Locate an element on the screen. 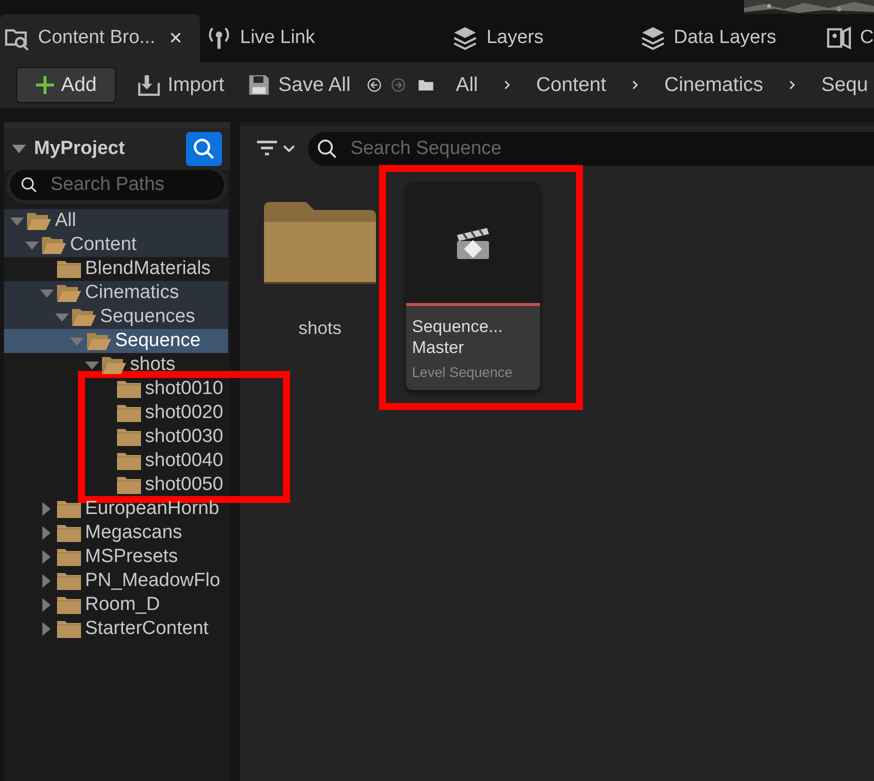 This screenshot has width=874, height=781. close-icon: × is located at coordinates (175, 38).